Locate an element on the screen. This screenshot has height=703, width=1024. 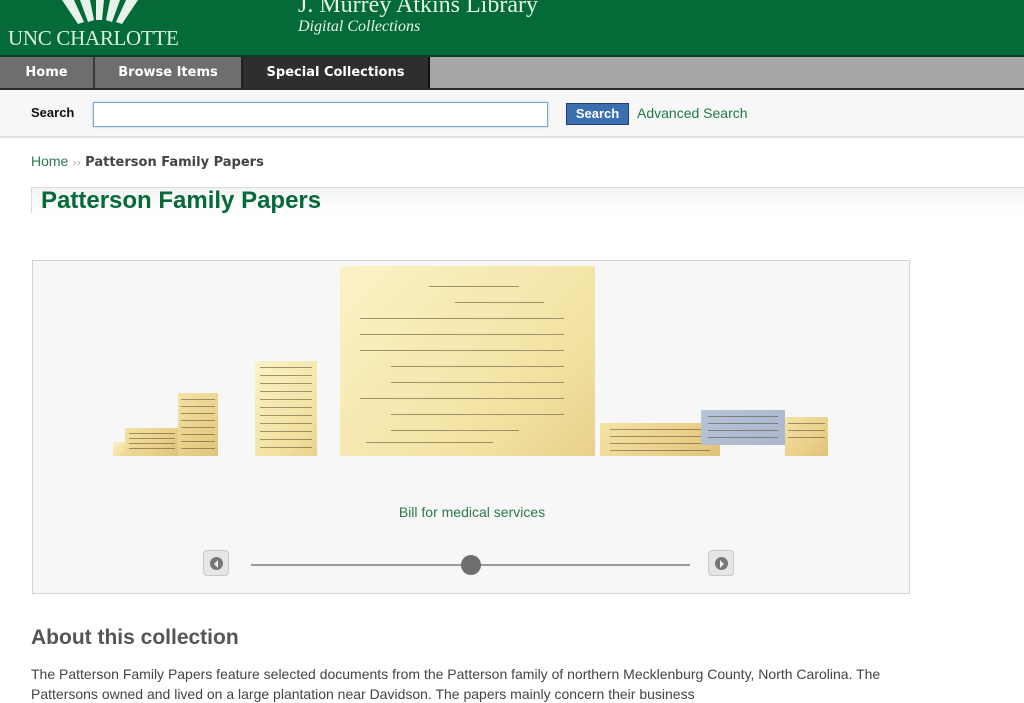
search-bar: Search Search Advanced Search is located at coordinates (512, 114).